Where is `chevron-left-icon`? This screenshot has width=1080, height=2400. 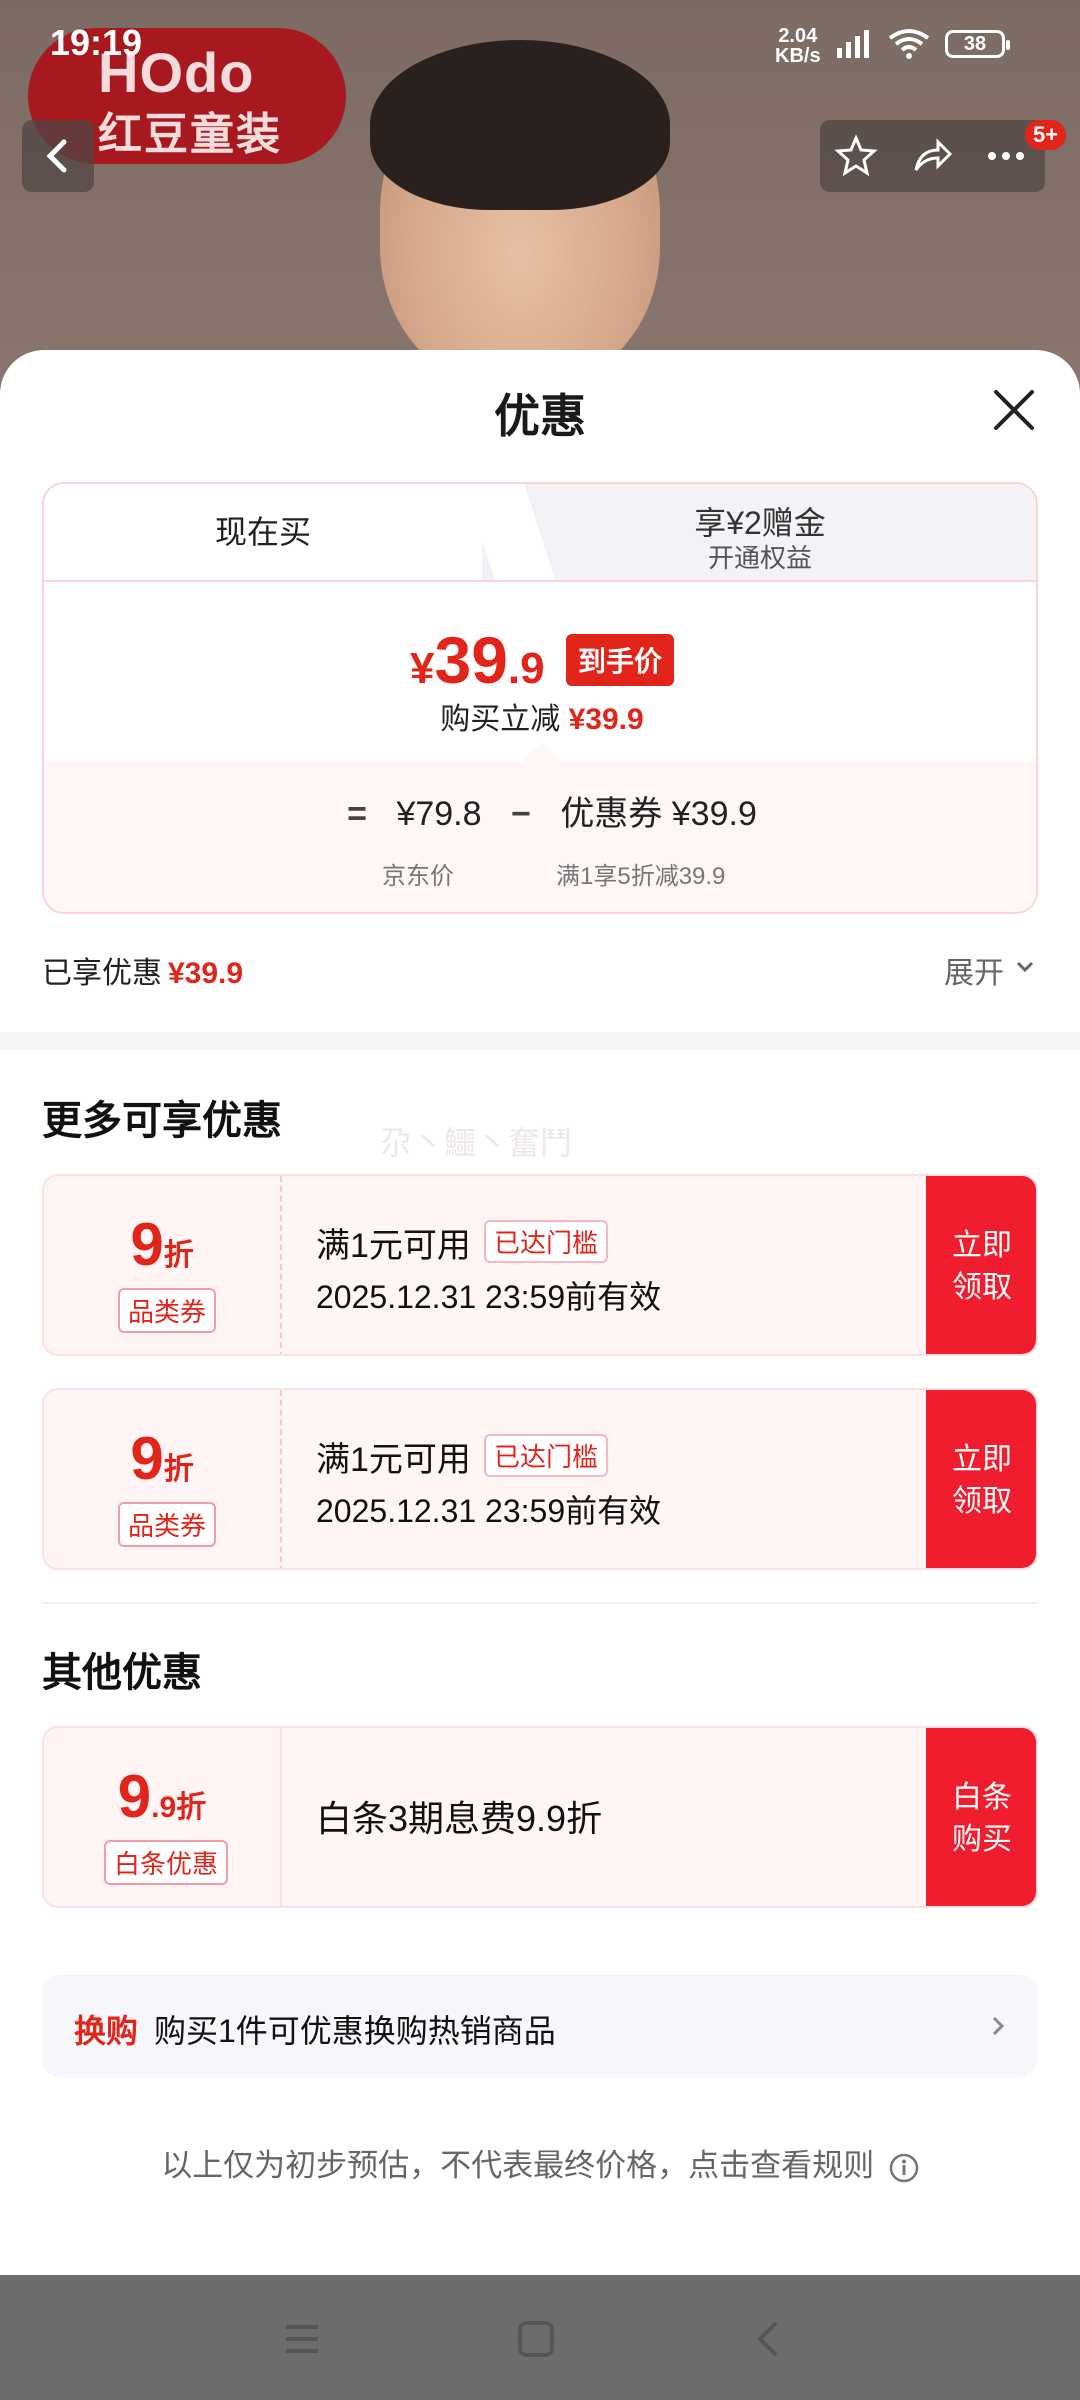 chevron-left-icon is located at coordinates (56, 156).